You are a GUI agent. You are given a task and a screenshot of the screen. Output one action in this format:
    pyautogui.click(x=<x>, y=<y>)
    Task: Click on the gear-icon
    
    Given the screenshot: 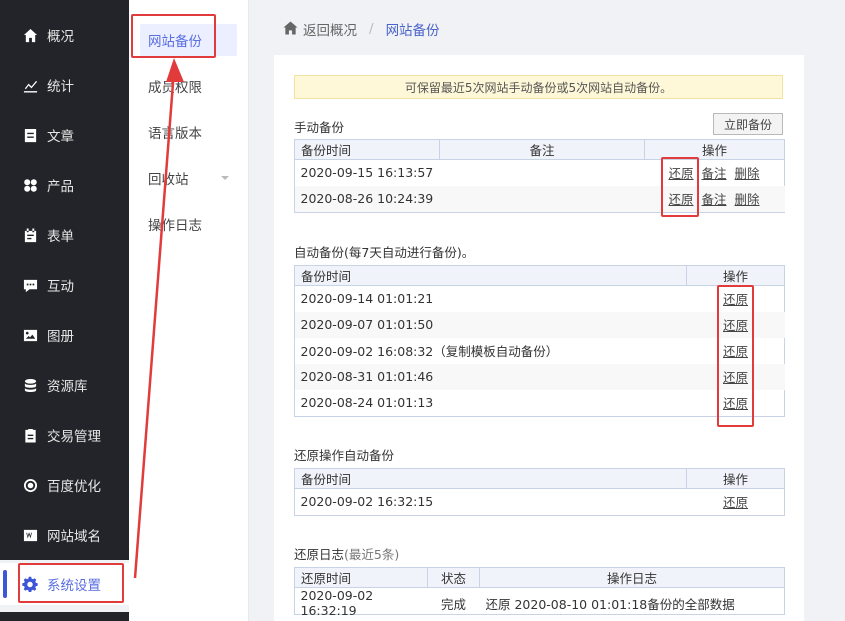 What is the action you would take?
    pyautogui.click(x=30, y=584)
    